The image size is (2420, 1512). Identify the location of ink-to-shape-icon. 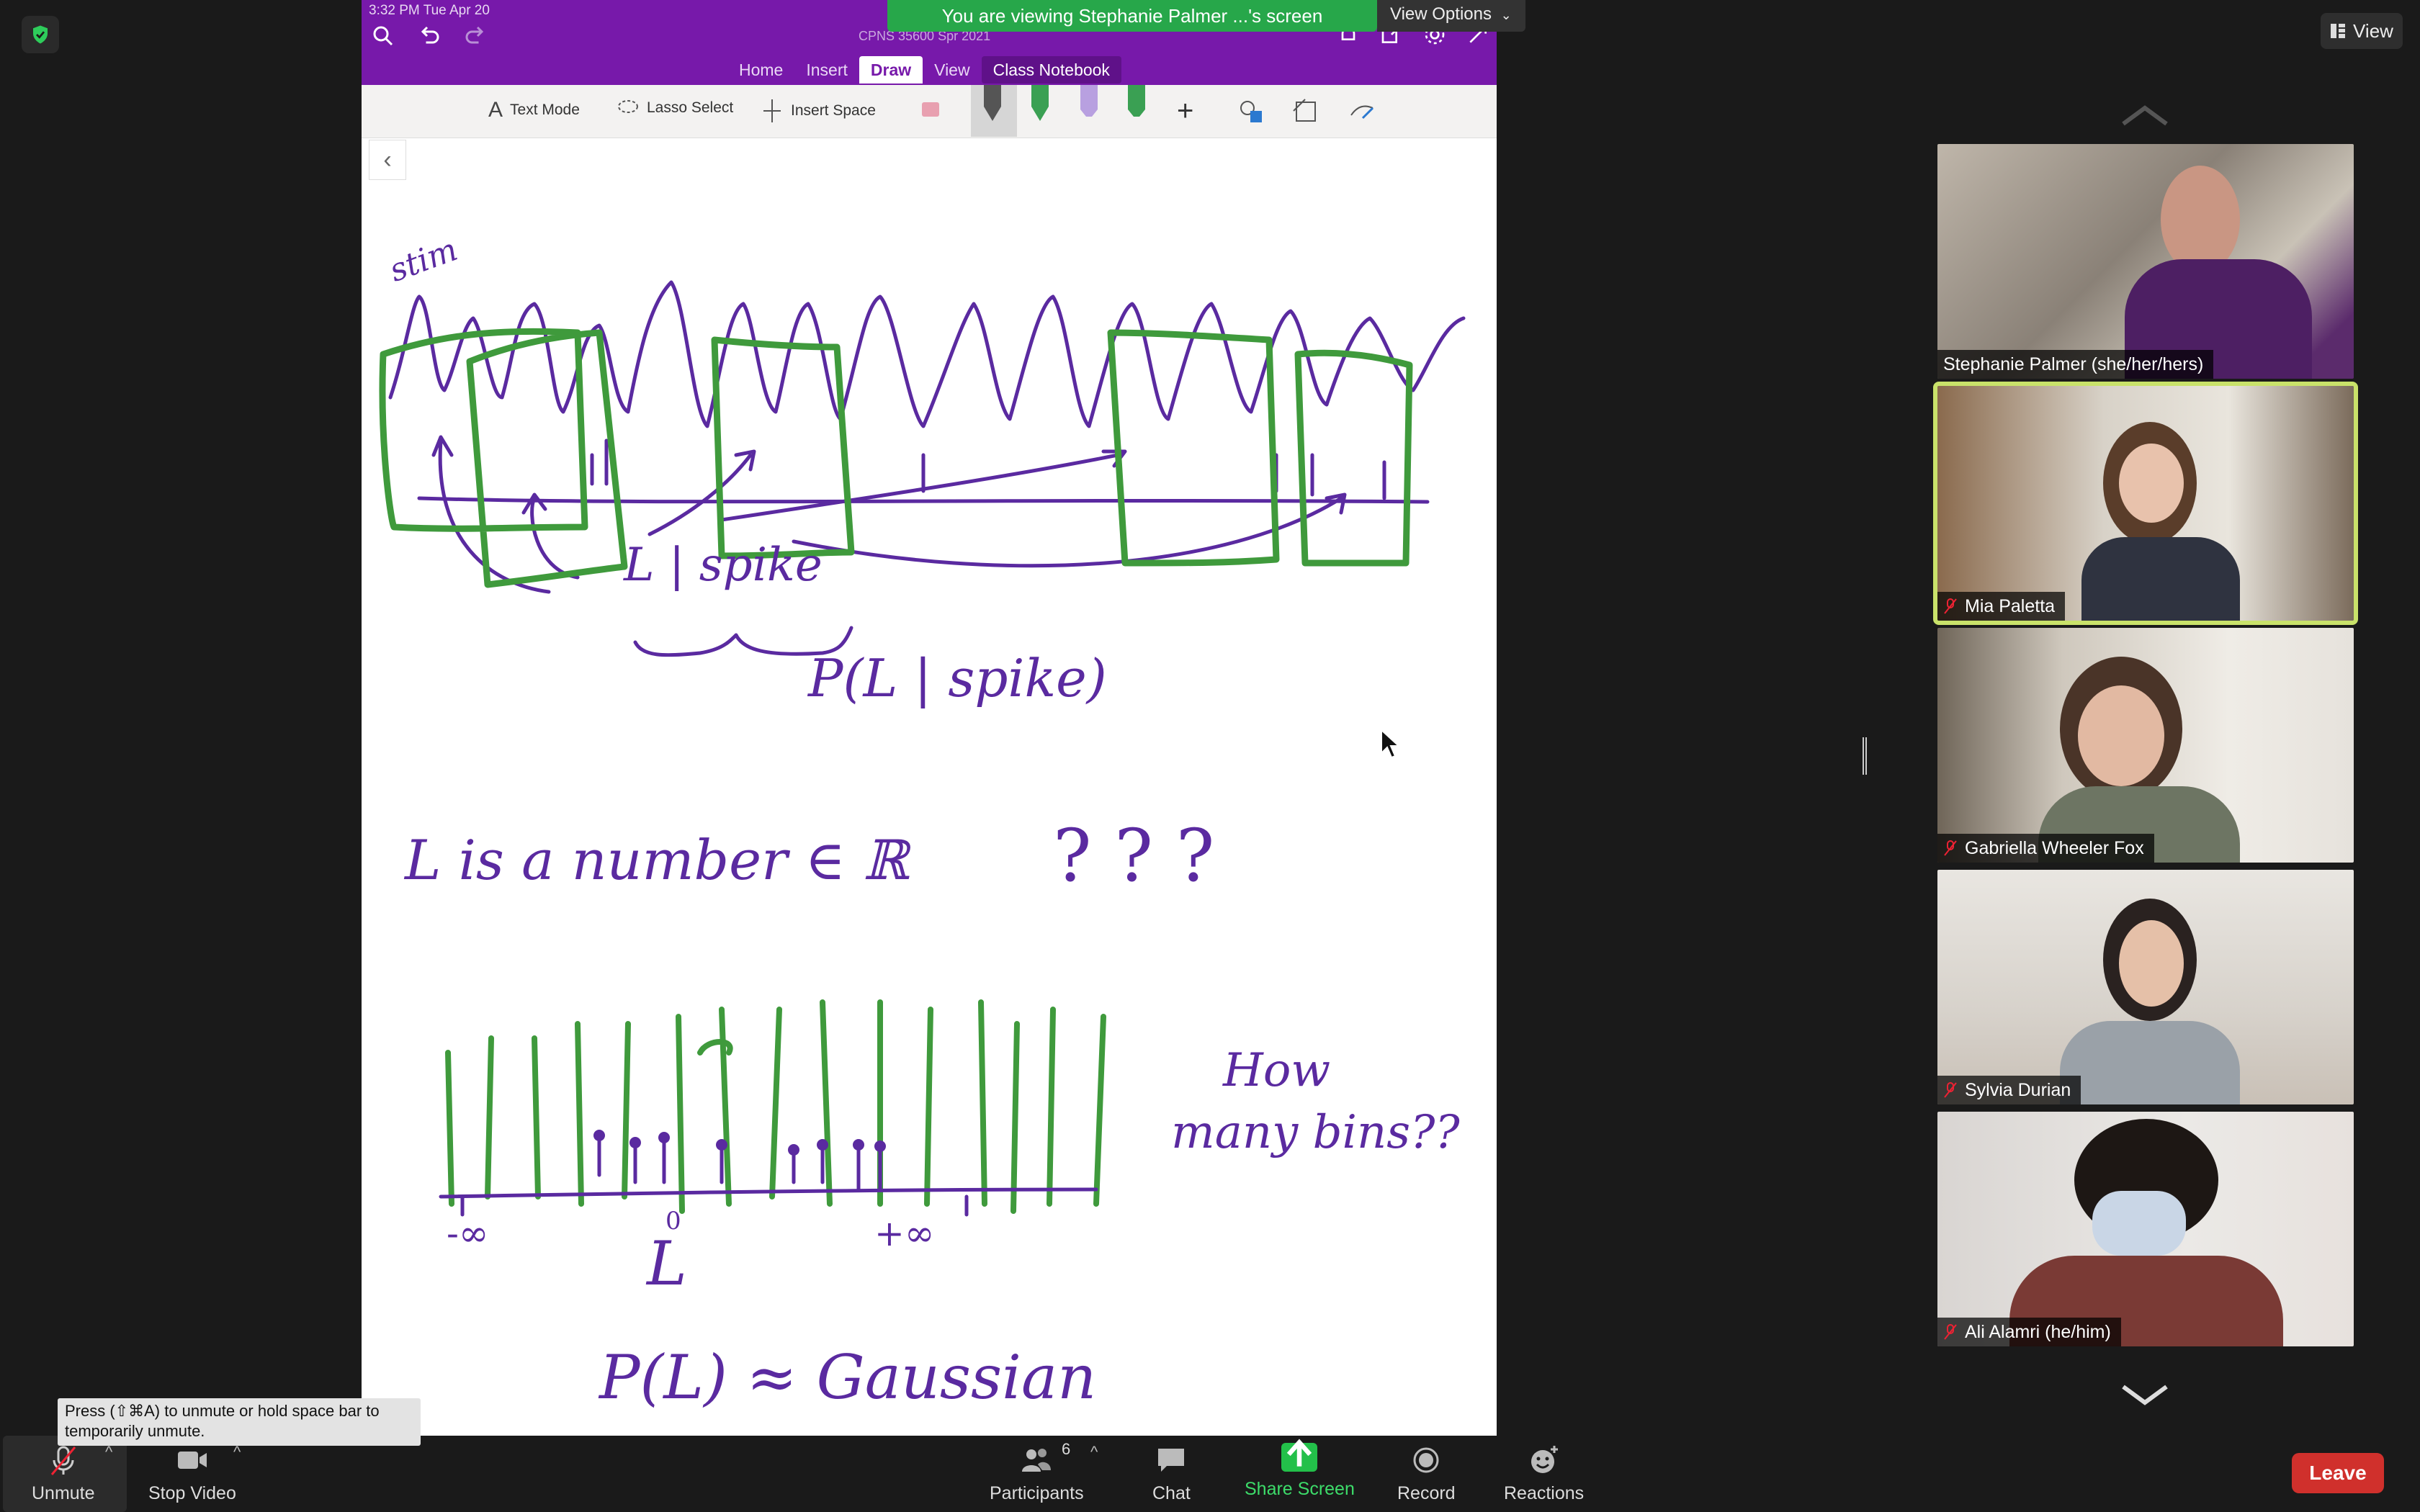
(1306, 112).